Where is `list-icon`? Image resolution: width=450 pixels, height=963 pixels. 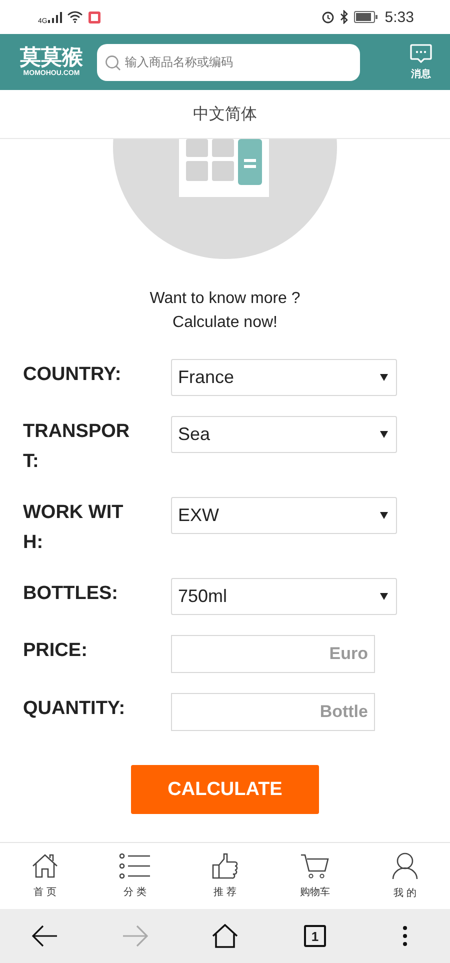
list-icon is located at coordinates (135, 866).